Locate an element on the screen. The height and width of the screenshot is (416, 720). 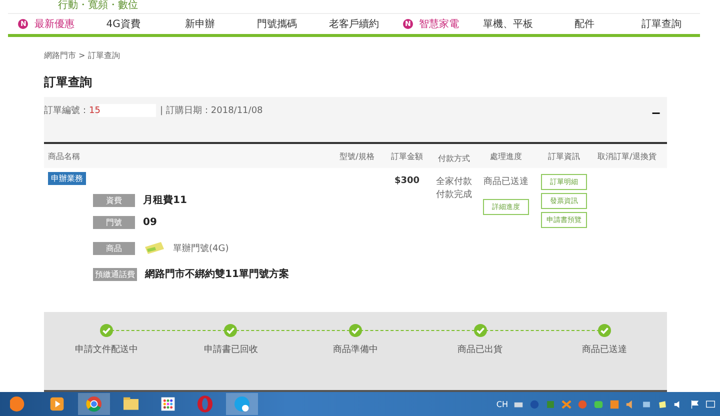
step-label: 申請文件配送中 is located at coordinates (106, 350).